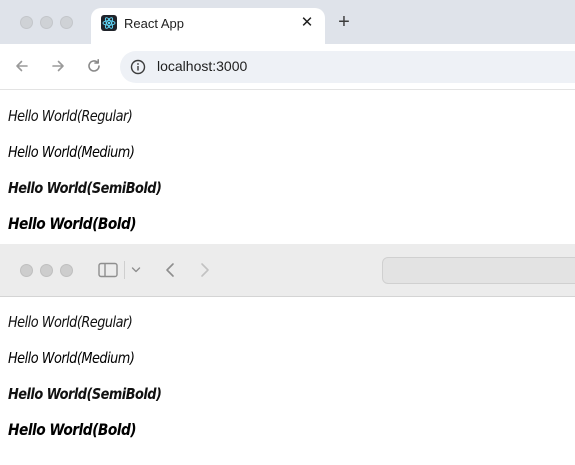 The width and height of the screenshot is (575, 465). Describe the element at coordinates (287, 270) in the screenshot. I see `safari-toolbar` at that location.